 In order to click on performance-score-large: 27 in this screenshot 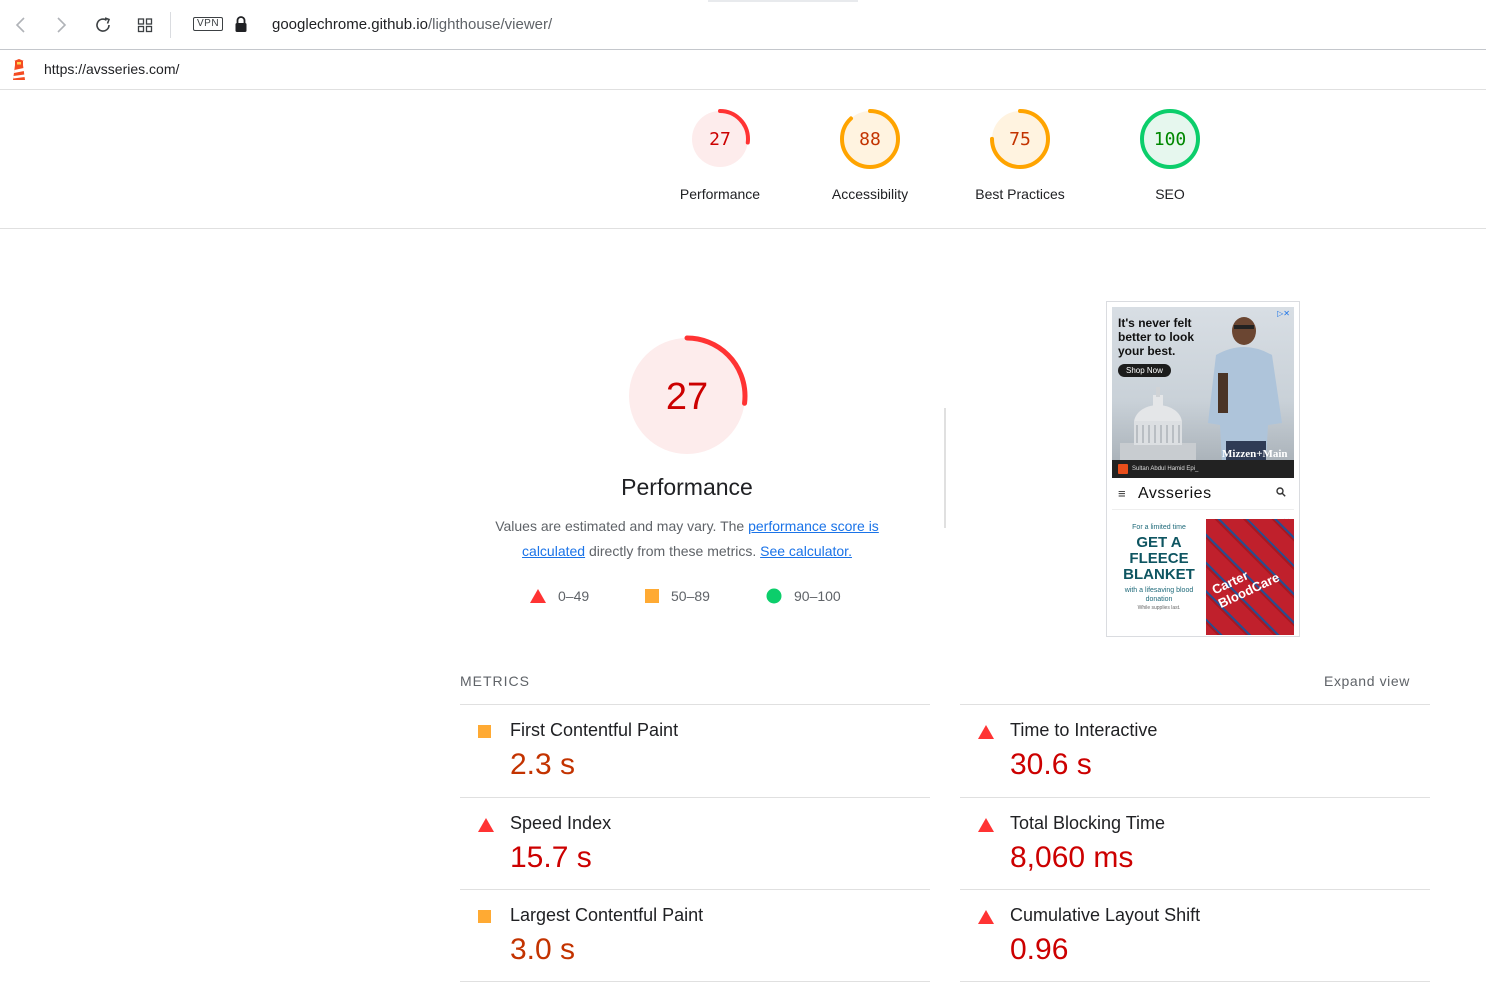, I will do `click(687, 397)`.